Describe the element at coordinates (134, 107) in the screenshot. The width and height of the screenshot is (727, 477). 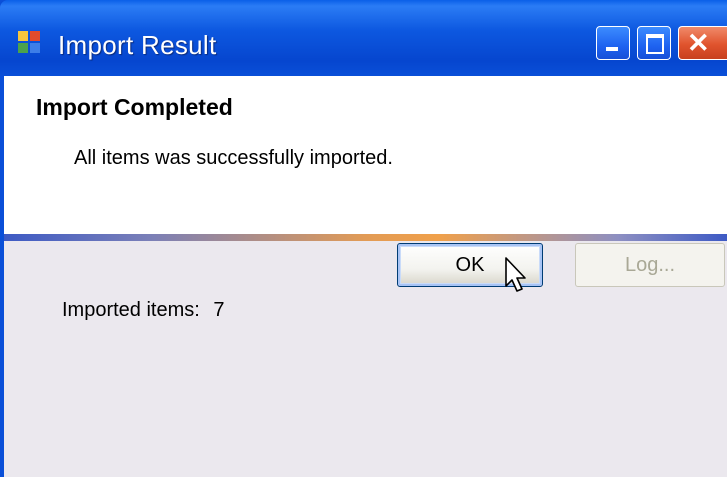
I see `page-title: Import Completed` at that location.